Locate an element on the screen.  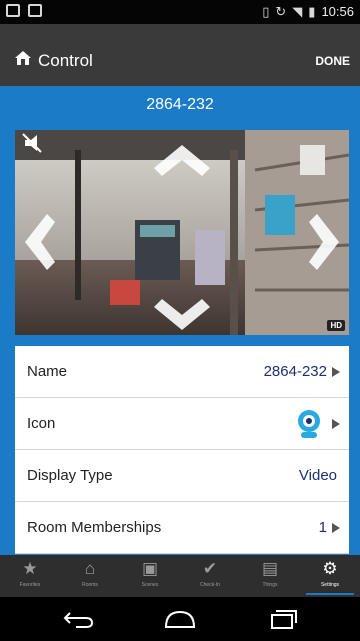
scenes-icon: ▣ is located at coordinates (150, 568).